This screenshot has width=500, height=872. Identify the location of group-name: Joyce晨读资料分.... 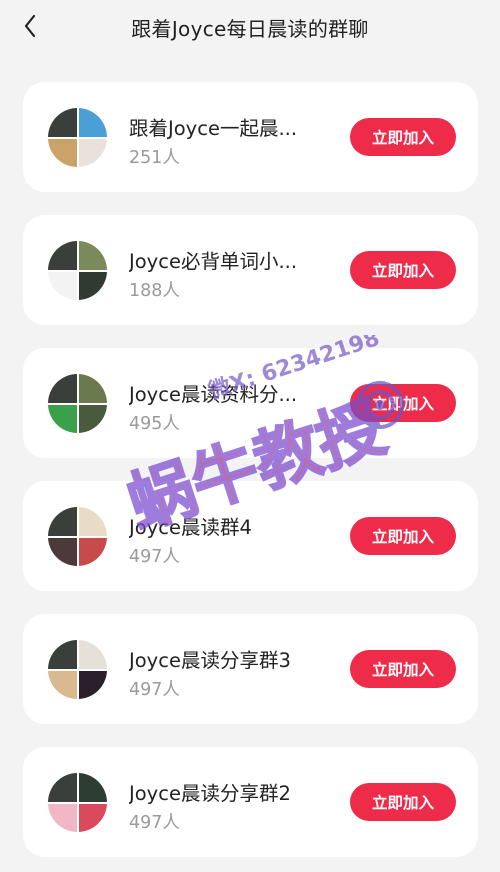
(213, 394).